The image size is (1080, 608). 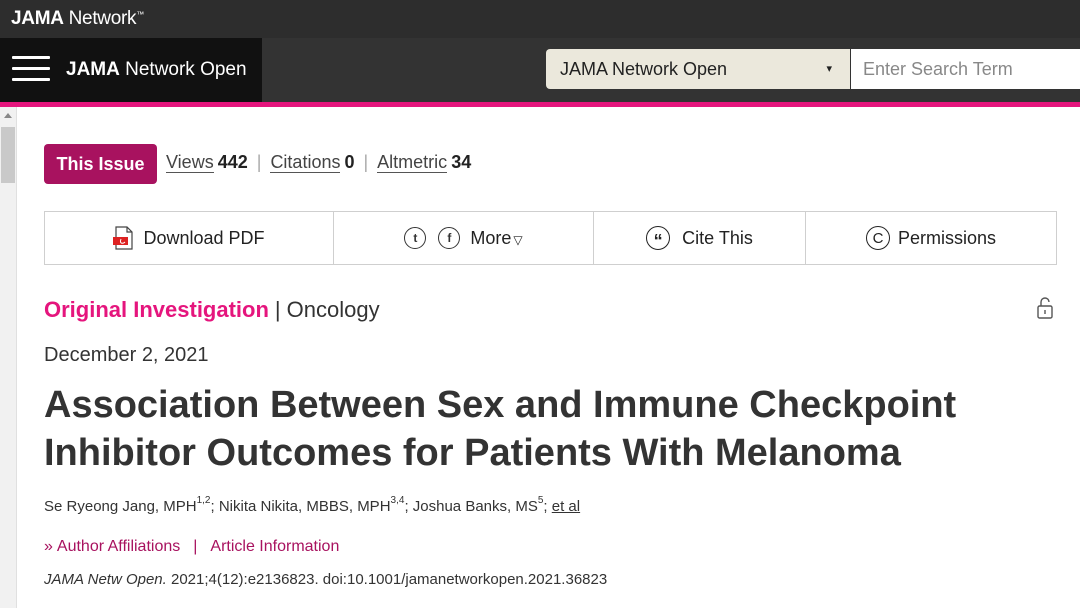 What do you see at coordinates (540, 70) in the screenshot?
I see `journal-header: JAMA Network Open JAMA Network Open ▾` at bounding box center [540, 70].